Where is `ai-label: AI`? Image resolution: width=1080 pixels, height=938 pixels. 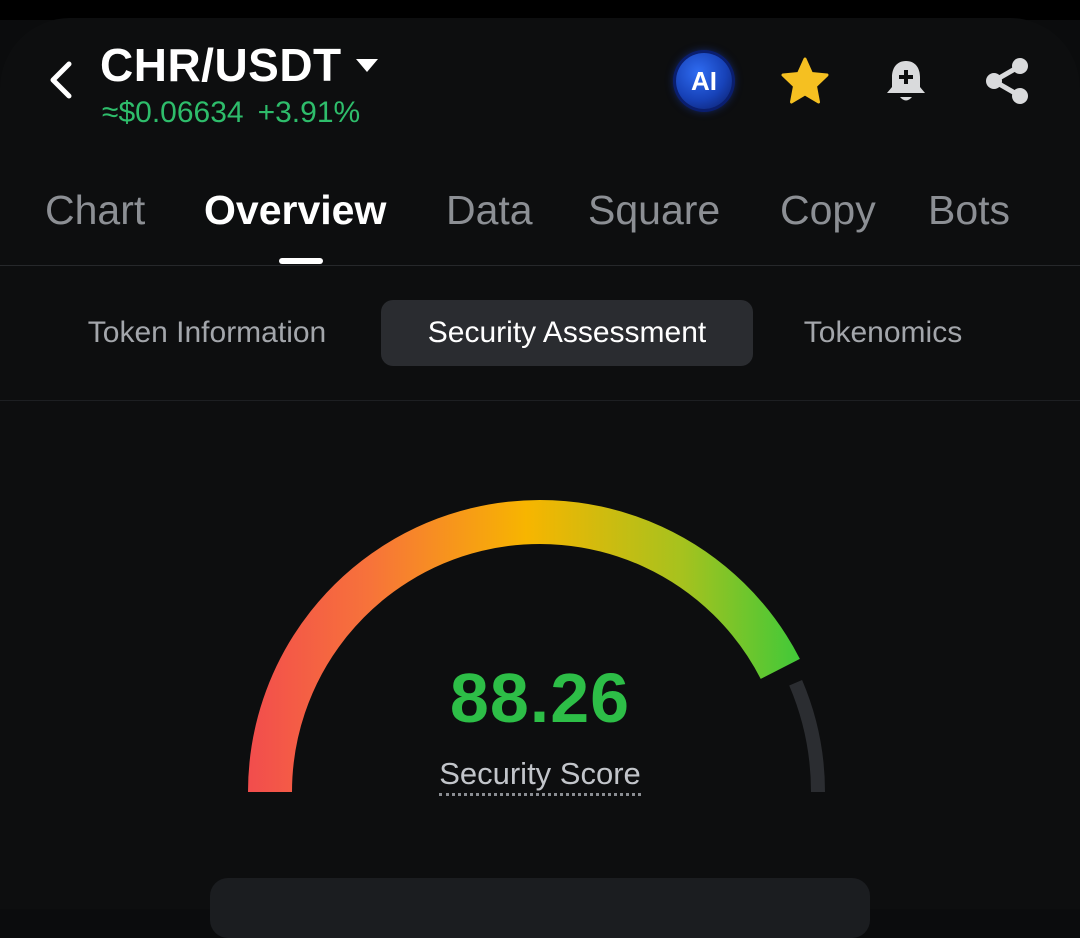 ai-label: AI is located at coordinates (704, 80).